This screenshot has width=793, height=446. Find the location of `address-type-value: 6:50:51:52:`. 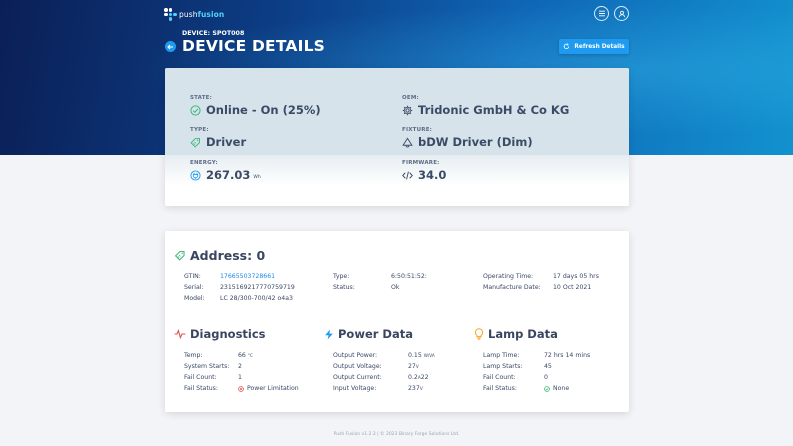

address-type-value: 6:50:51:52: is located at coordinates (409, 276).